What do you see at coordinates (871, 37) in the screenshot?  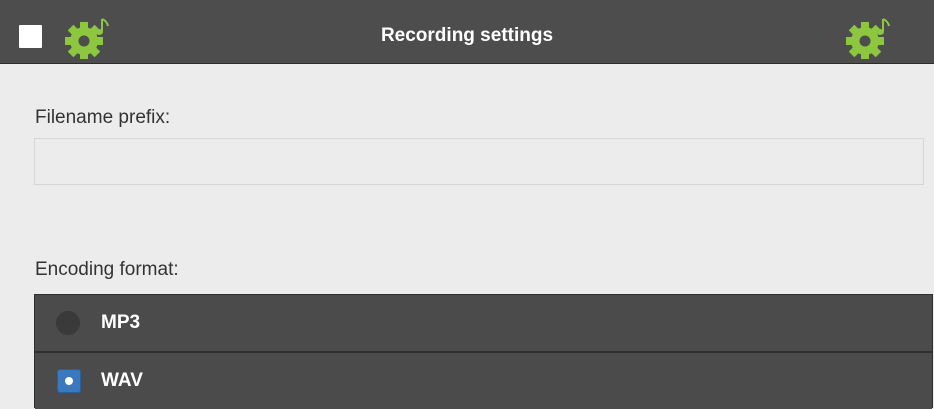 I see `gear-music-note-icon` at bounding box center [871, 37].